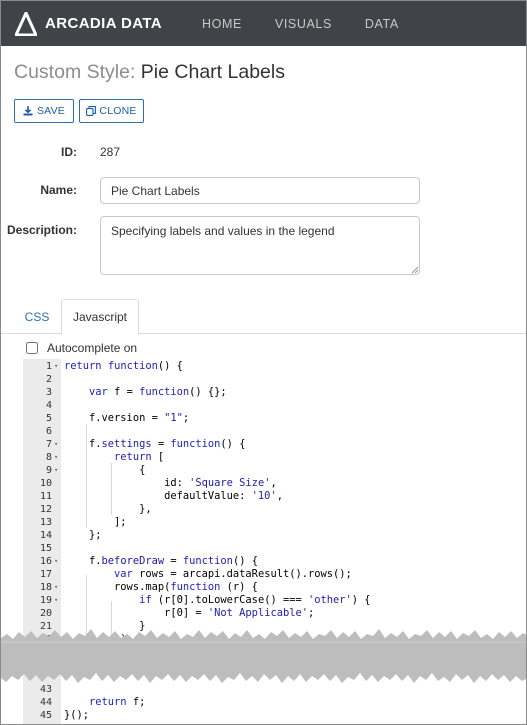 This screenshot has width=527, height=725. What do you see at coordinates (110, 152) in the screenshot?
I see `id-value: 287` at bounding box center [110, 152].